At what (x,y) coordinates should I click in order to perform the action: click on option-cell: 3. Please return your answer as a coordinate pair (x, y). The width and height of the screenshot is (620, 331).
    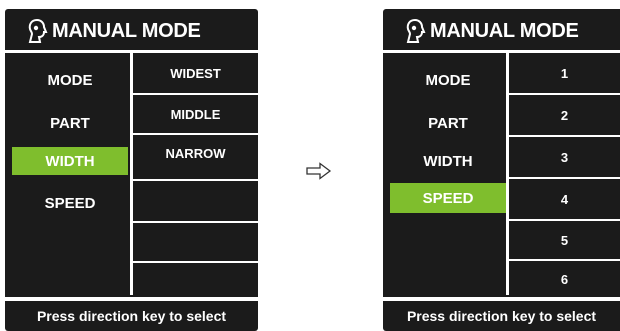
    Looking at the image, I should click on (564, 157).